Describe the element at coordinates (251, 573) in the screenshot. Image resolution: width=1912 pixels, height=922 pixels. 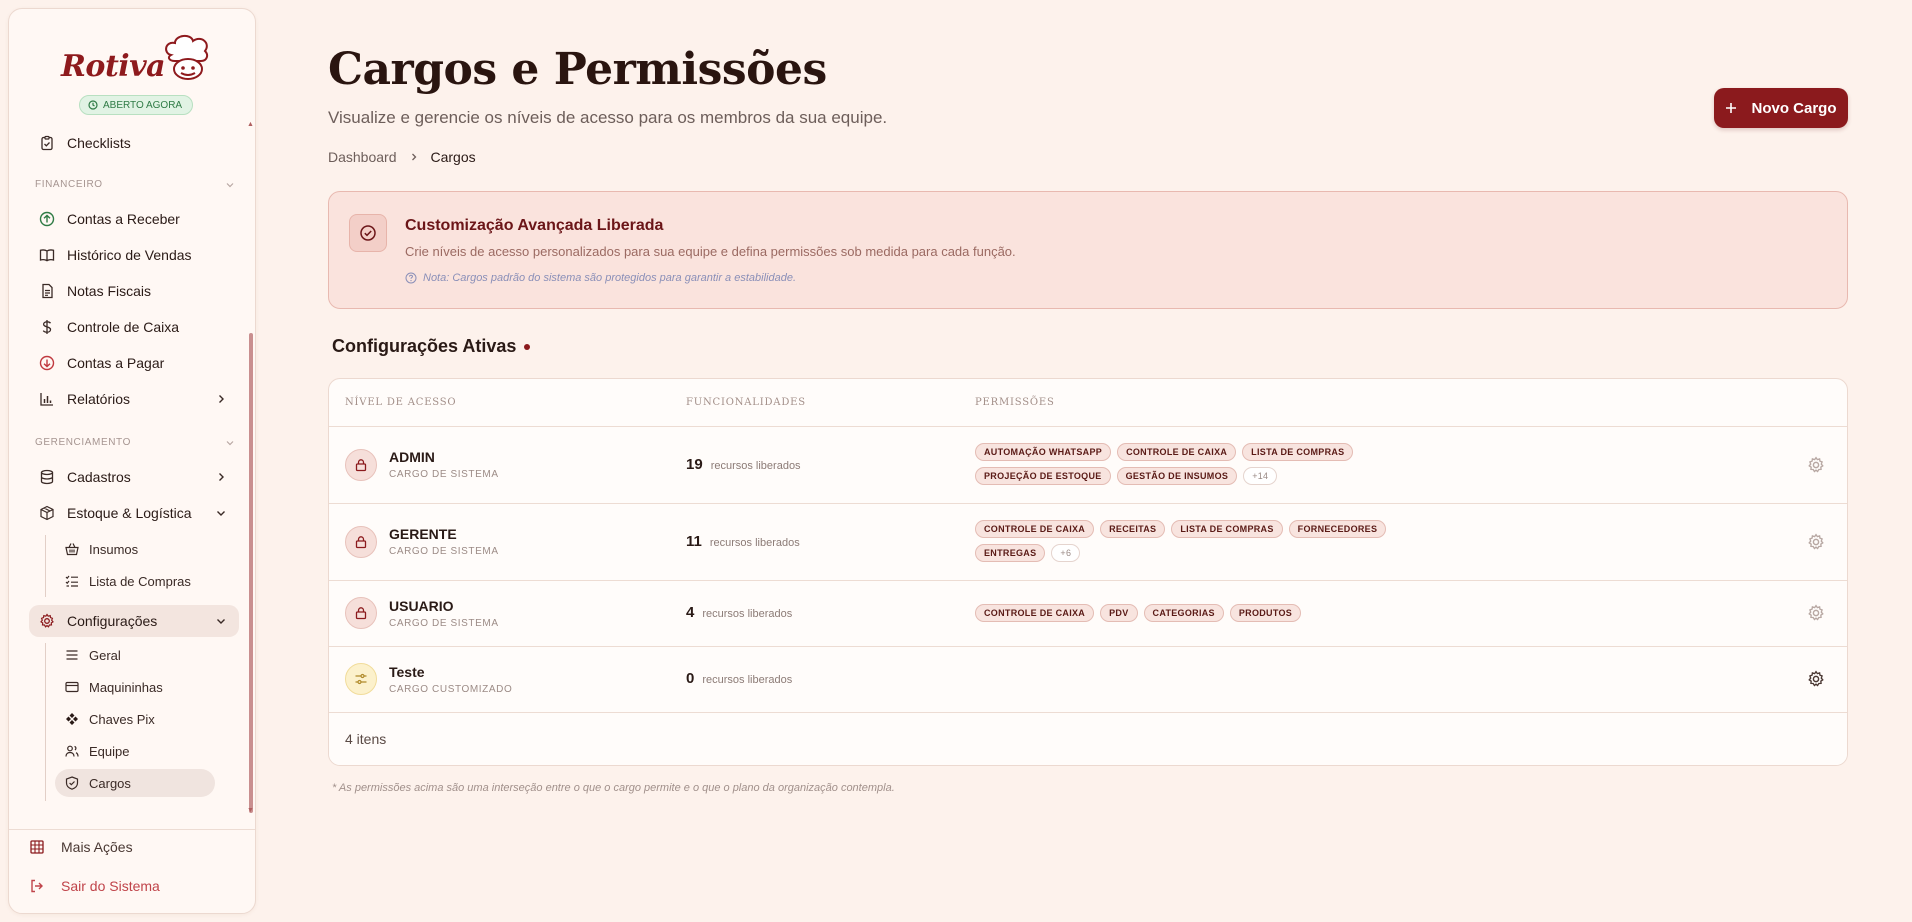
I see `sidebar-scrollbar` at that location.